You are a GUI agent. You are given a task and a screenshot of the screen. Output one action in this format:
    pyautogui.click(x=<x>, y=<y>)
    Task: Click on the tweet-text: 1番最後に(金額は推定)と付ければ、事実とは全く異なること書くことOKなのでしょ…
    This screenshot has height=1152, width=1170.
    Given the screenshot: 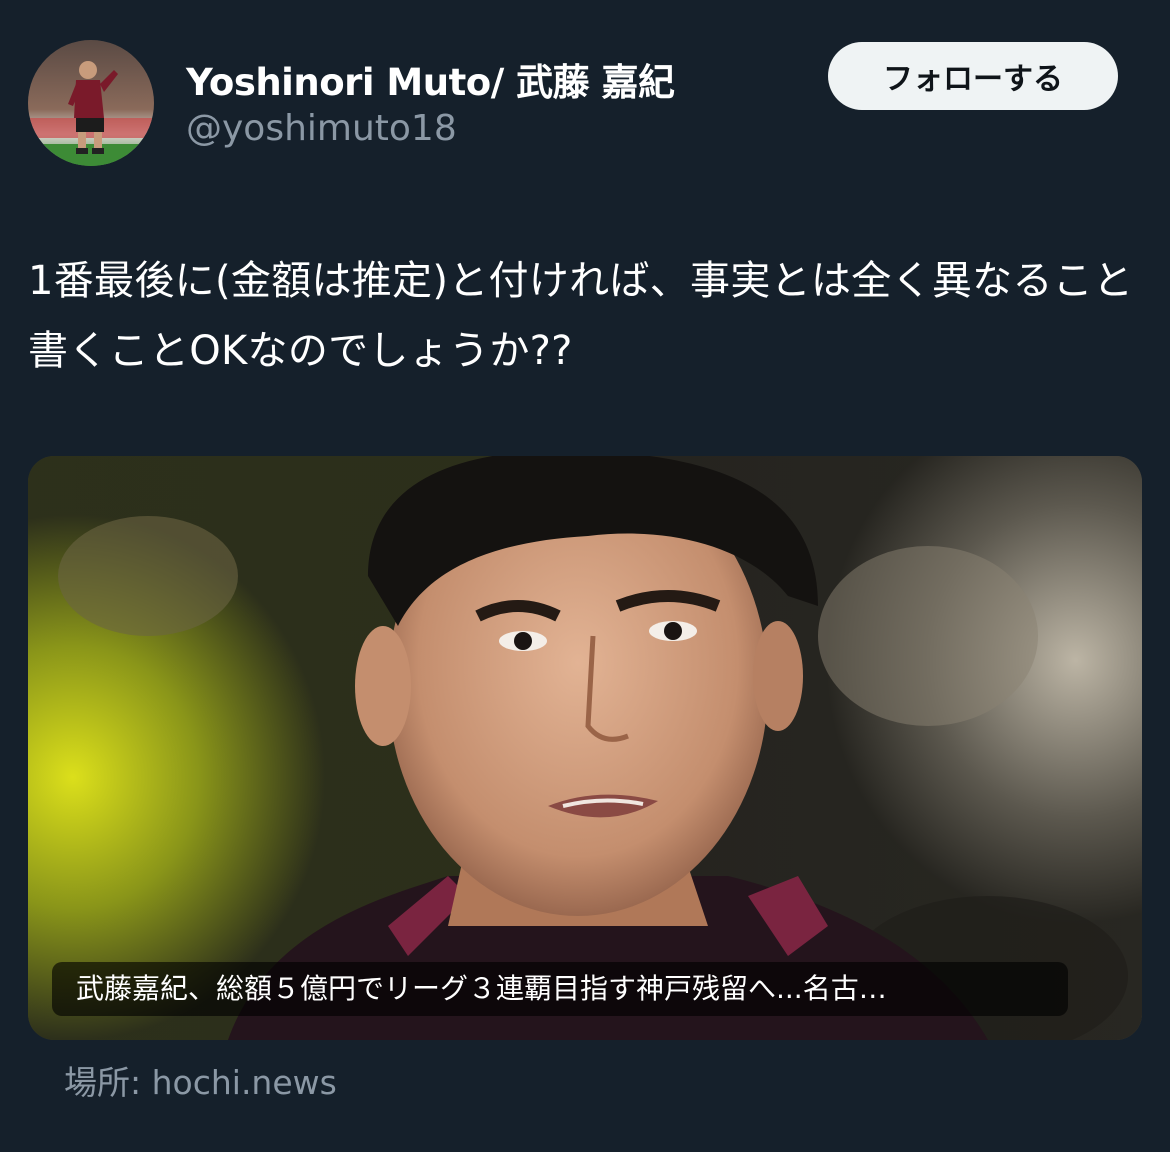 What is the action you would take?
    pyautogui.click(x=581, y=316)
    